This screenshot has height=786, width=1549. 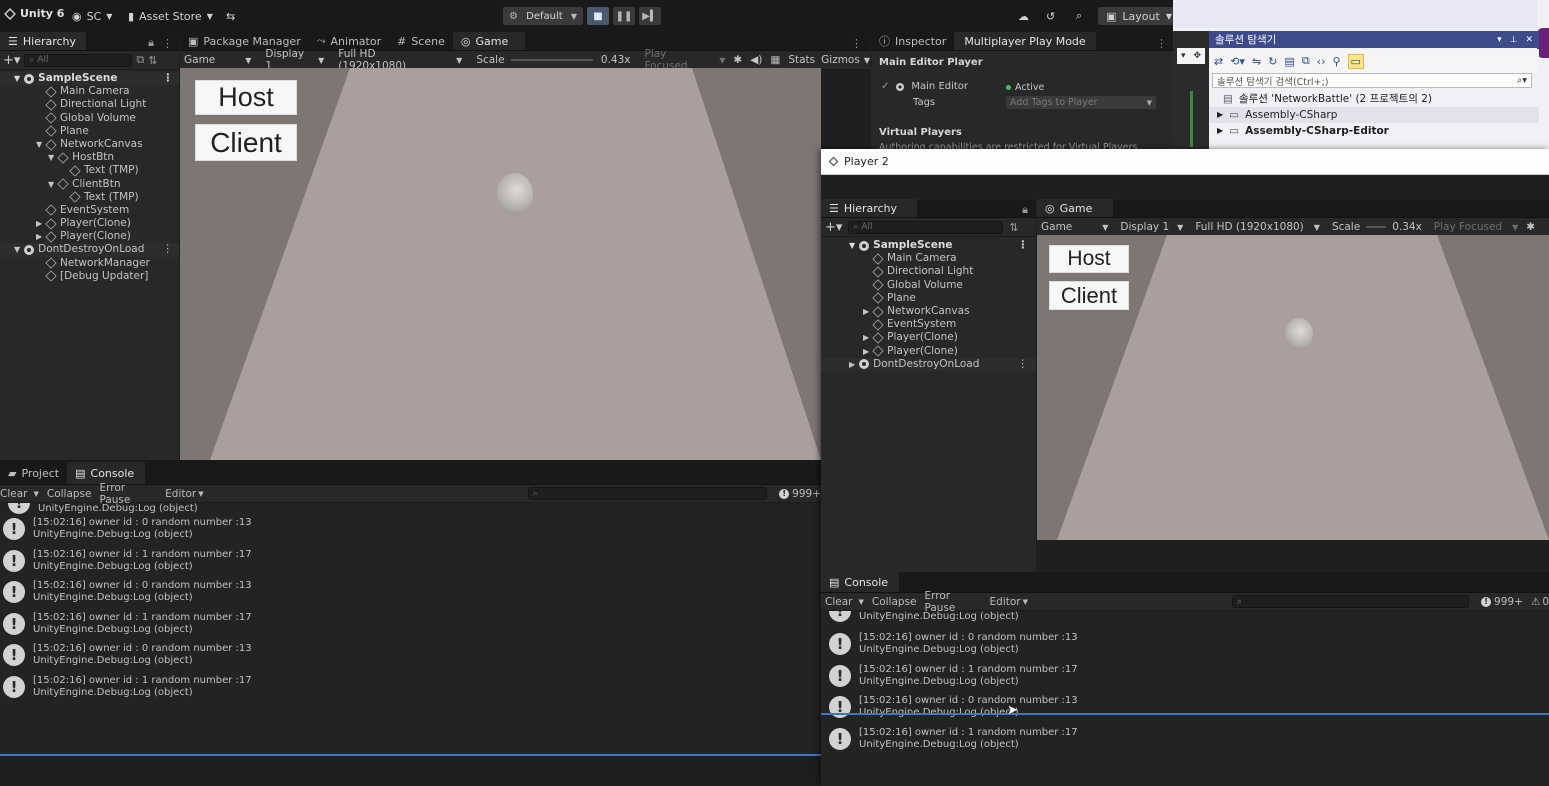 I want to click on asset-store-dropdown: ▮ Asset Store ▼, so click(x=170, y=16).